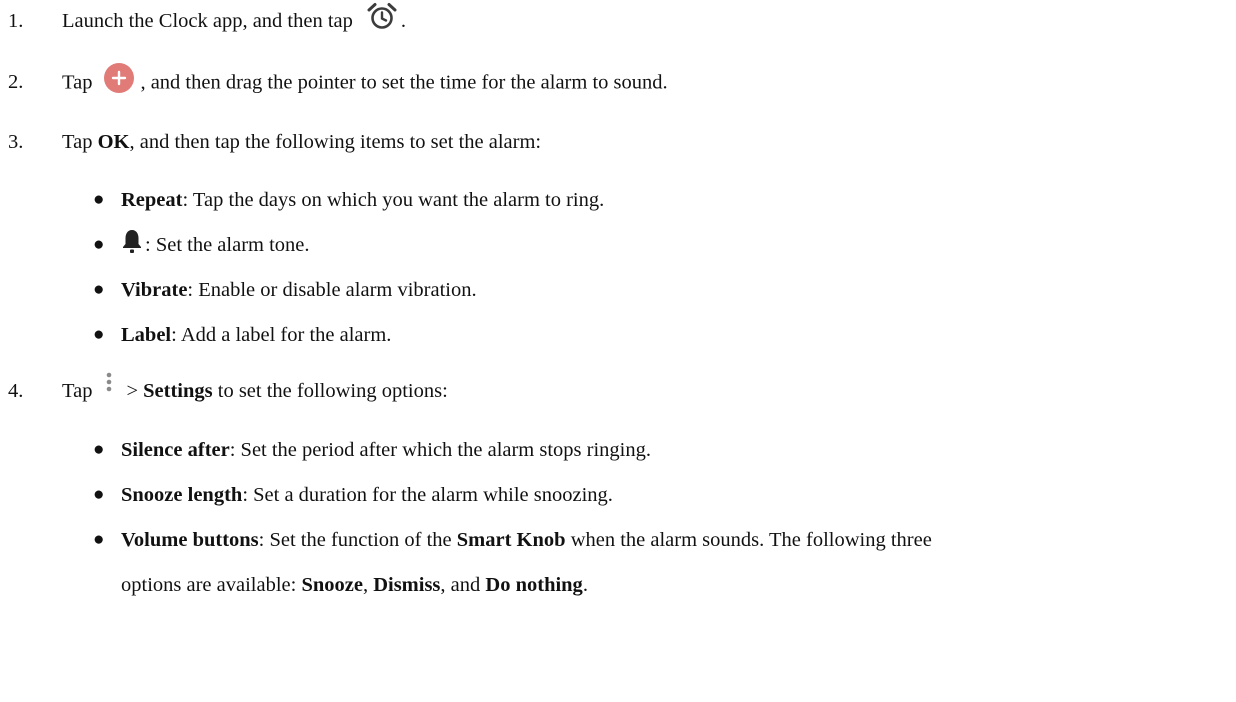  Describe the element at coordinates (132, 241) in the screenshot. I see `bell-icon` at that location.